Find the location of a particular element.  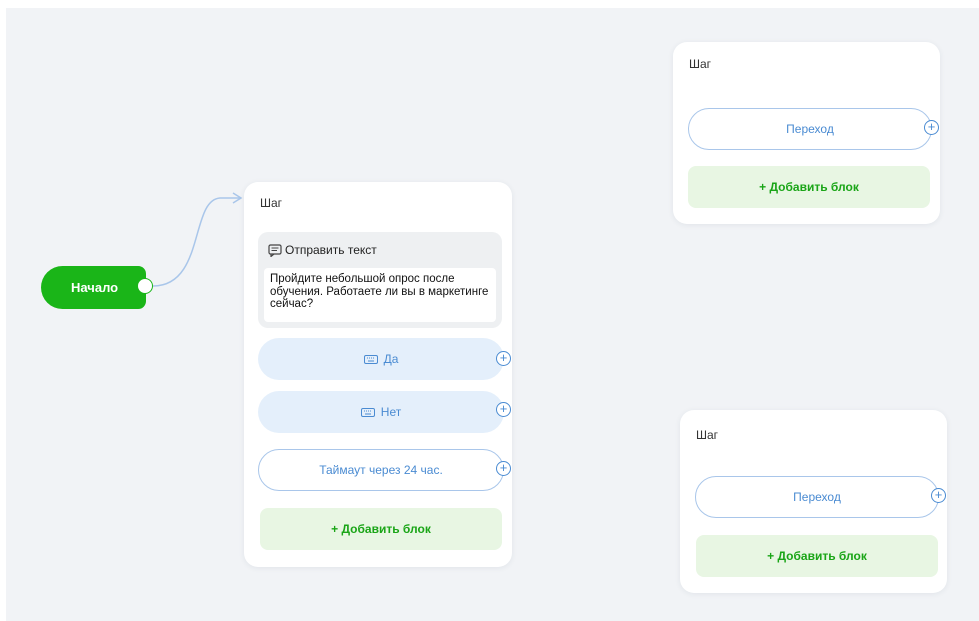

timeout-label: Таймаут через 24 час. is located at coordinates (381, 470).